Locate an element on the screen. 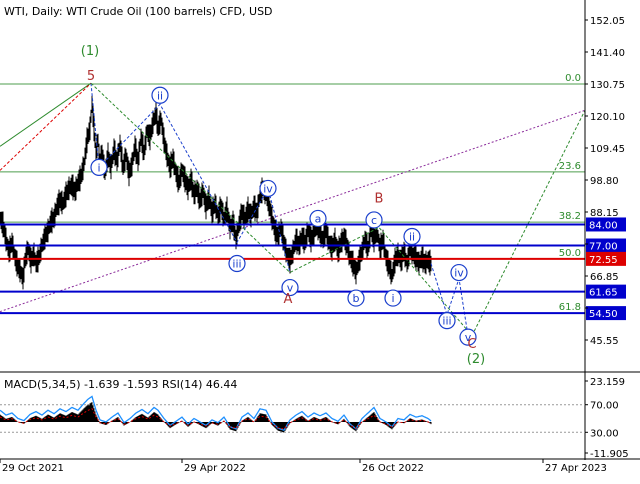  indicator-header: MACD(5,34,5) -1.639 -1.593 RSI(14) 46.44 is located at coordinates (120, 384).